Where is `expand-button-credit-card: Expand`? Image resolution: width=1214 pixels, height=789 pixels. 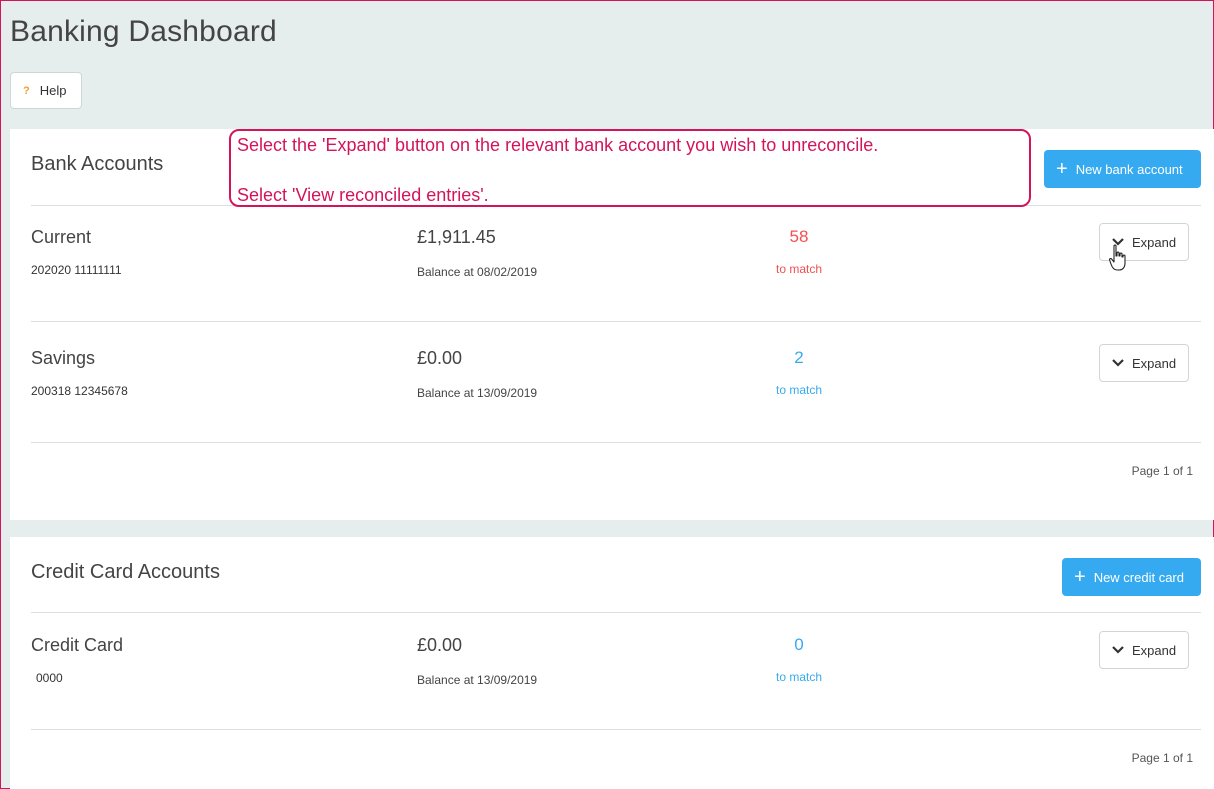
expand-button-credit-card: Expand is located at coordinates (1144, 650).